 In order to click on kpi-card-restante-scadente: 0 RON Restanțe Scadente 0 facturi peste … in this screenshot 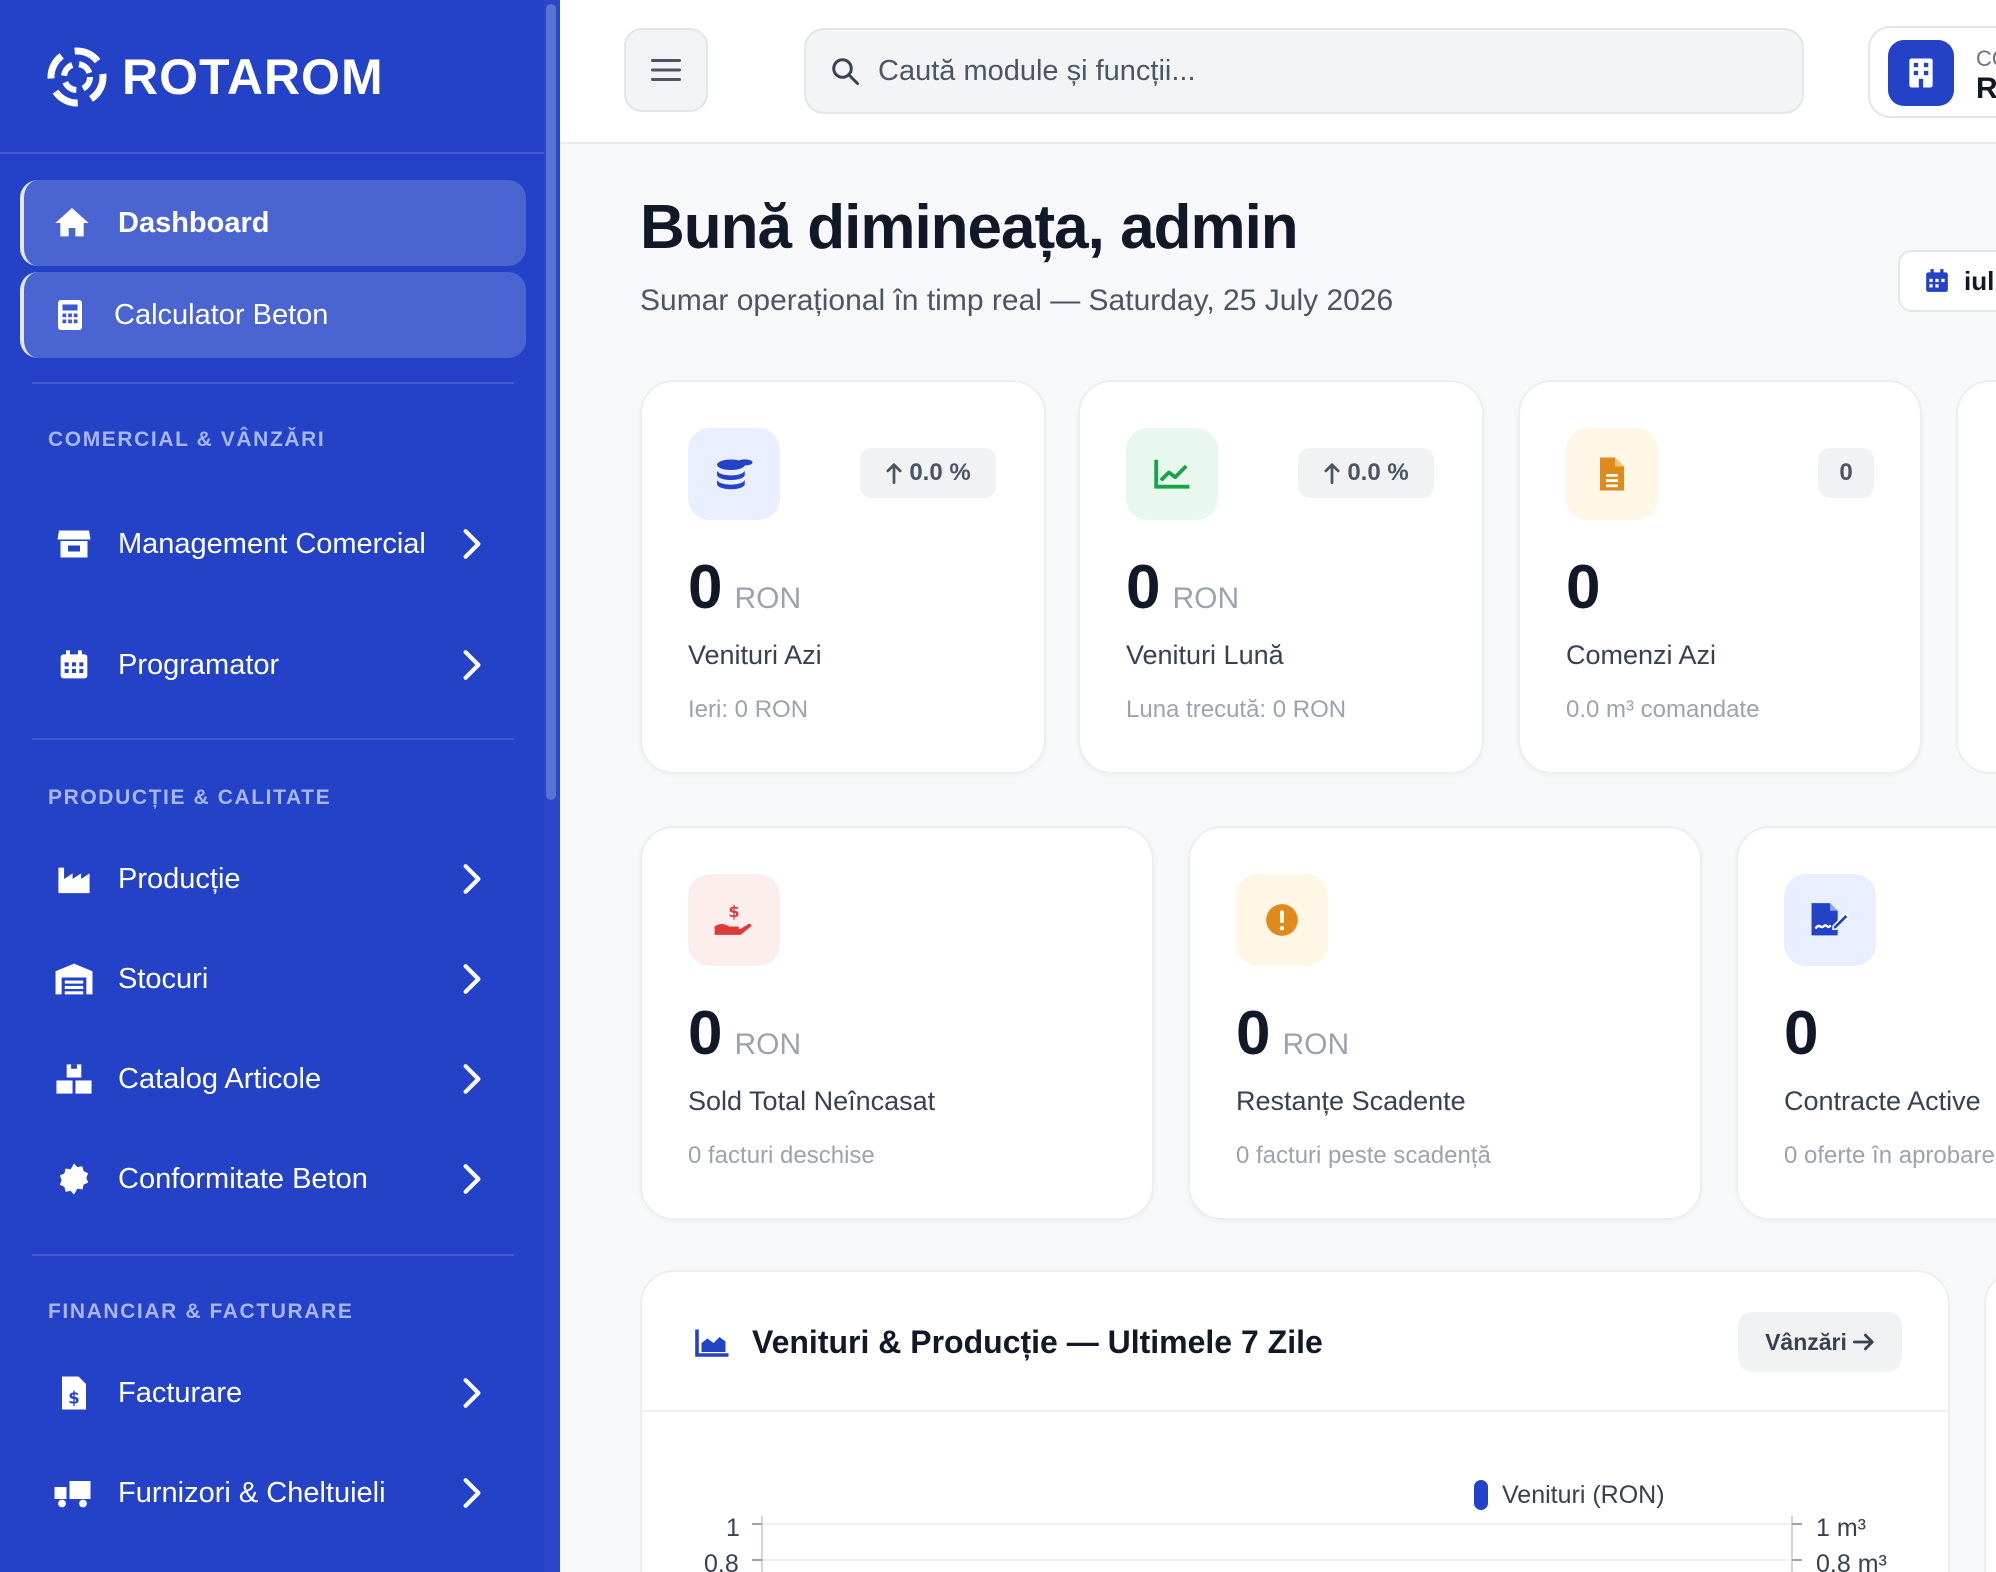, I will do `click(1445, 1023)`.